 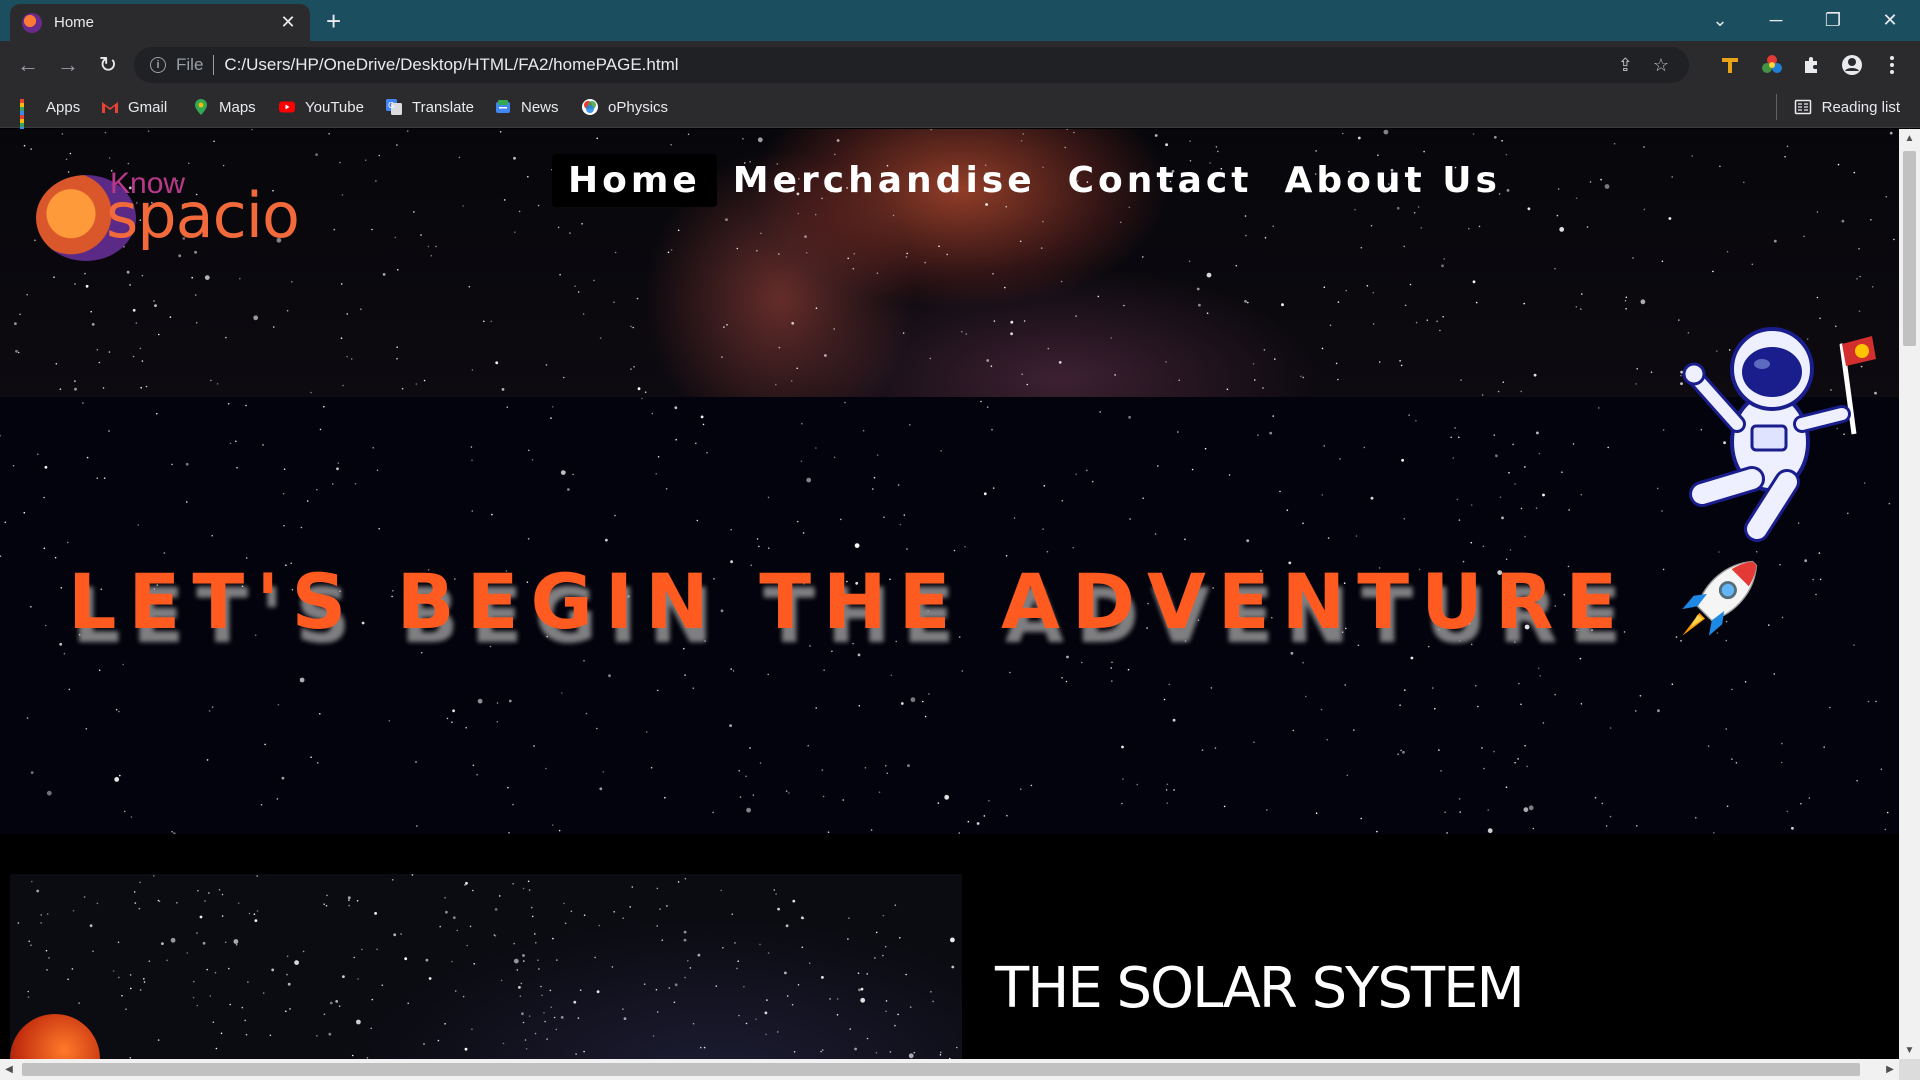 I want to click on minimize-button: ─, so click(x=1776, y=20).